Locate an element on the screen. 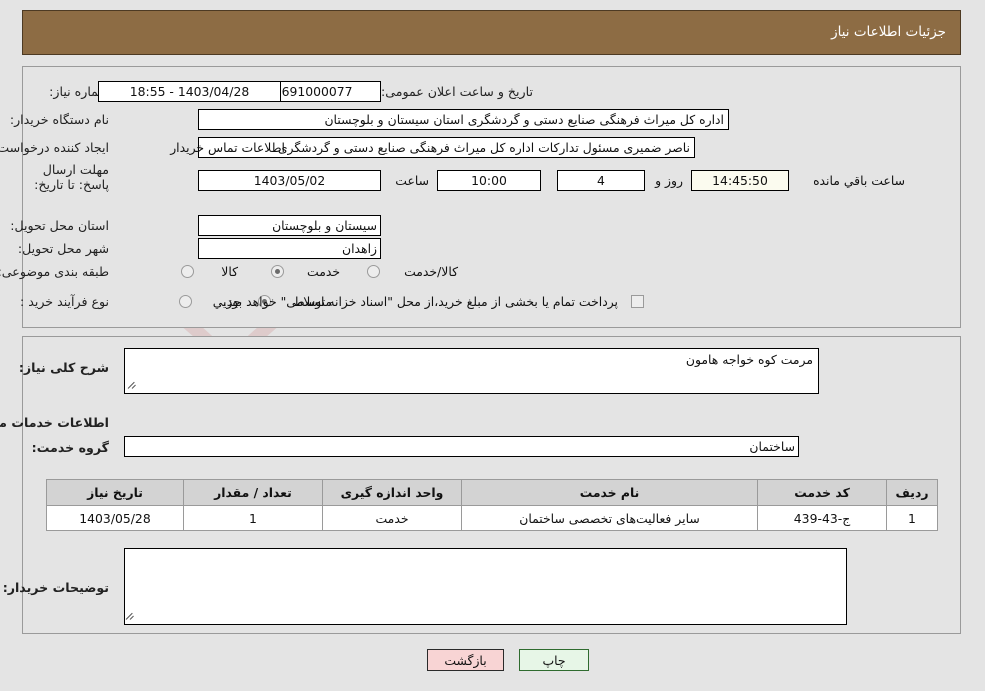 This screenshot has height=691, width=985. service-group-value: ساختمان is located at coordinates (461, 446).